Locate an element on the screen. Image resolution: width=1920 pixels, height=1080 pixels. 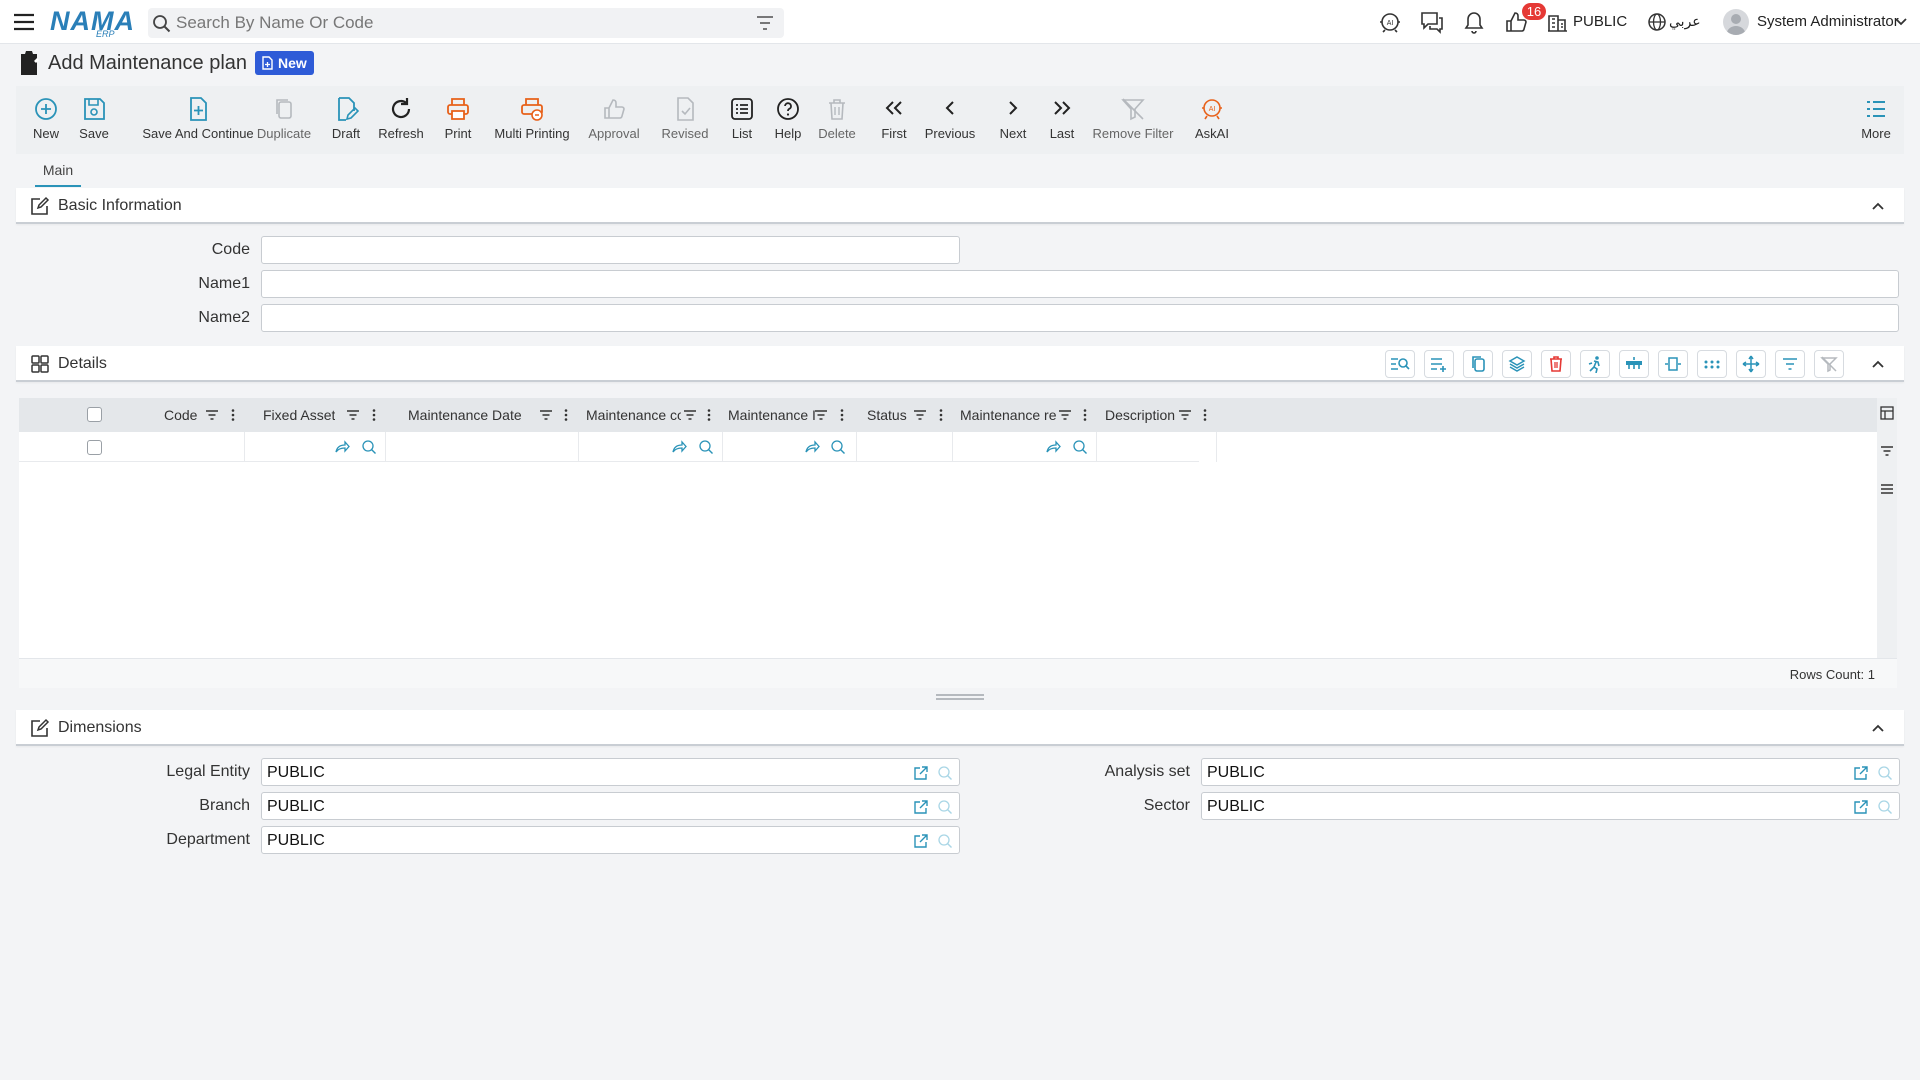
column-status: Status is located at coordinates (905, 415).